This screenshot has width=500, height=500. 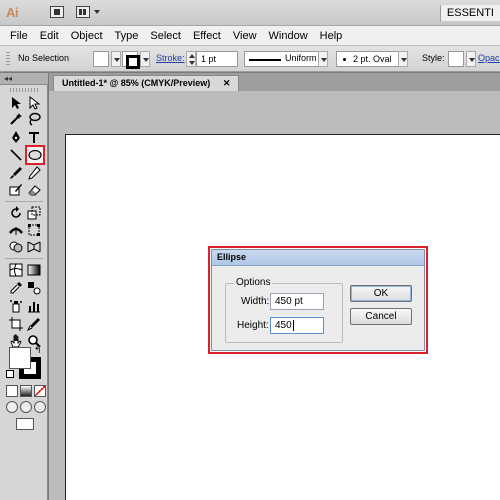 I want to click on eyedropper-tool, so click(x=16, y=288).